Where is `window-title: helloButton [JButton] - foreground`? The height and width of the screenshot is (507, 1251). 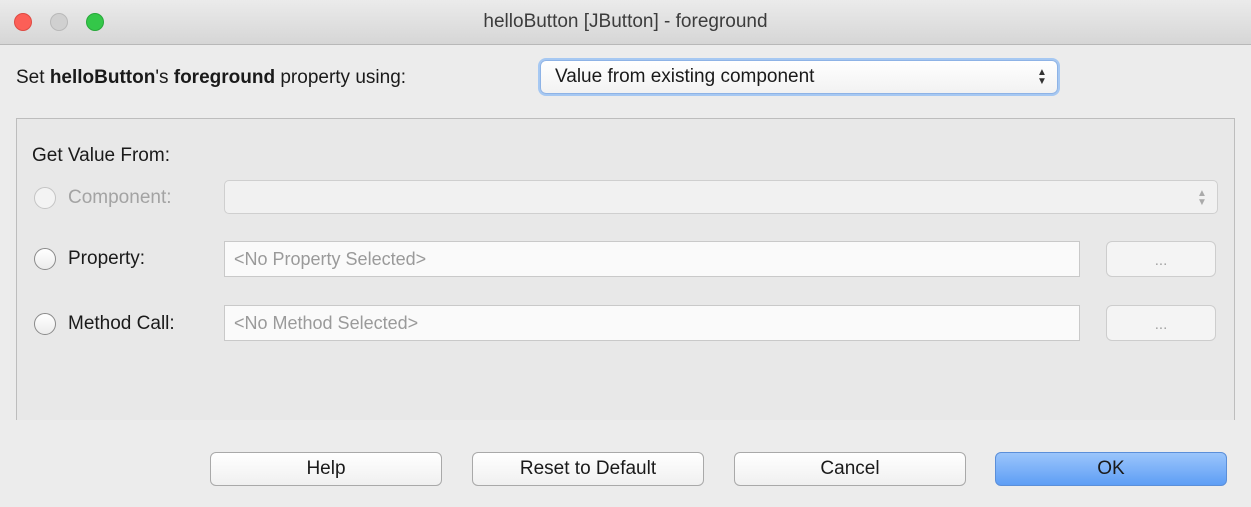
window-title: helloButton [JButton] - foreground is located at coordinates (625, 21).